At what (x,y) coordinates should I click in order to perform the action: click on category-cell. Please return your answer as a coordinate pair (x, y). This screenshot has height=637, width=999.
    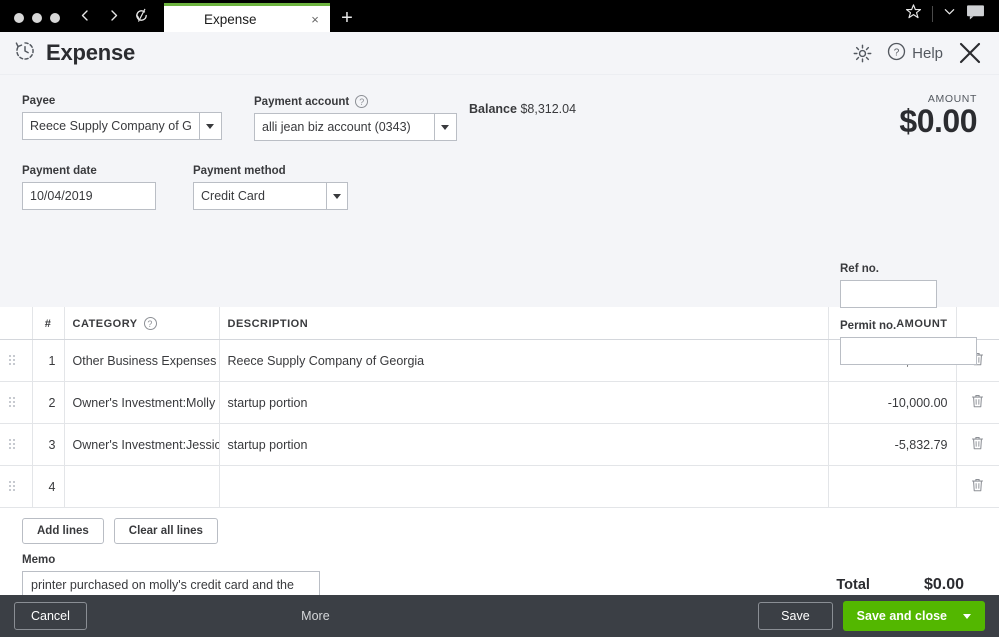
    Looking at the image, I should click on (142, 486).